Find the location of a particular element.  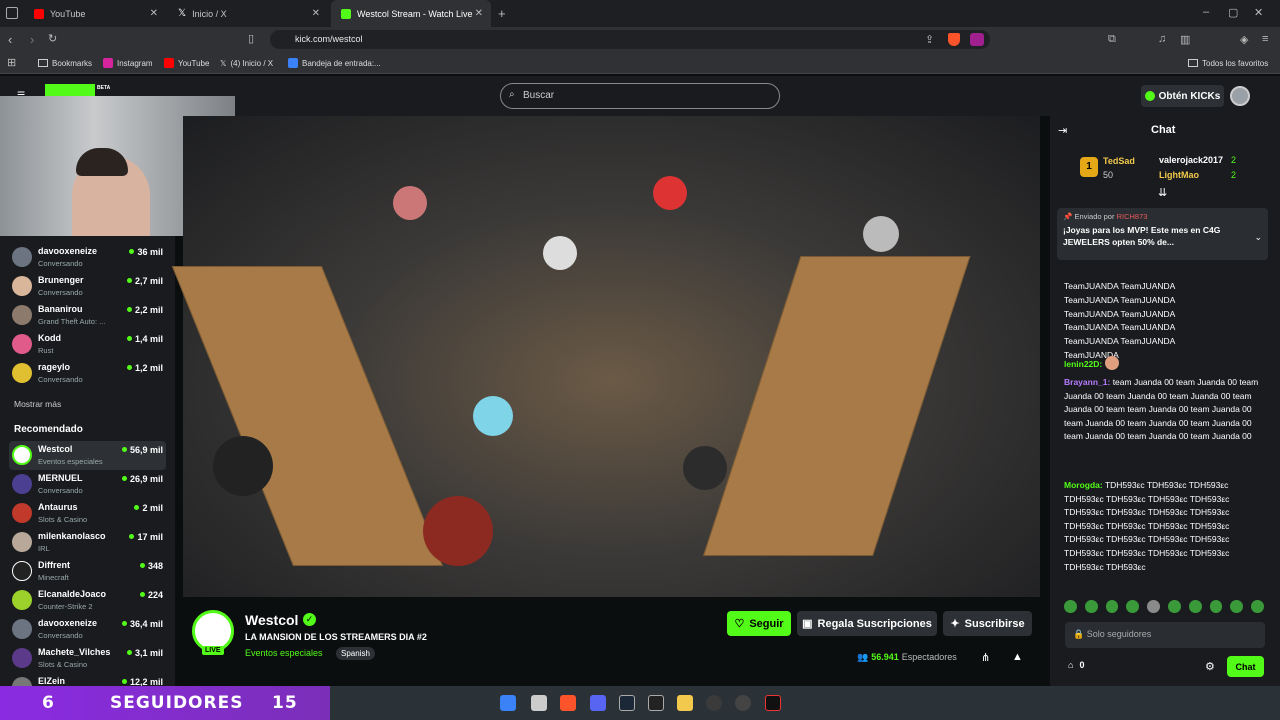

tiktok-icon is located at coordinates (773, 703).